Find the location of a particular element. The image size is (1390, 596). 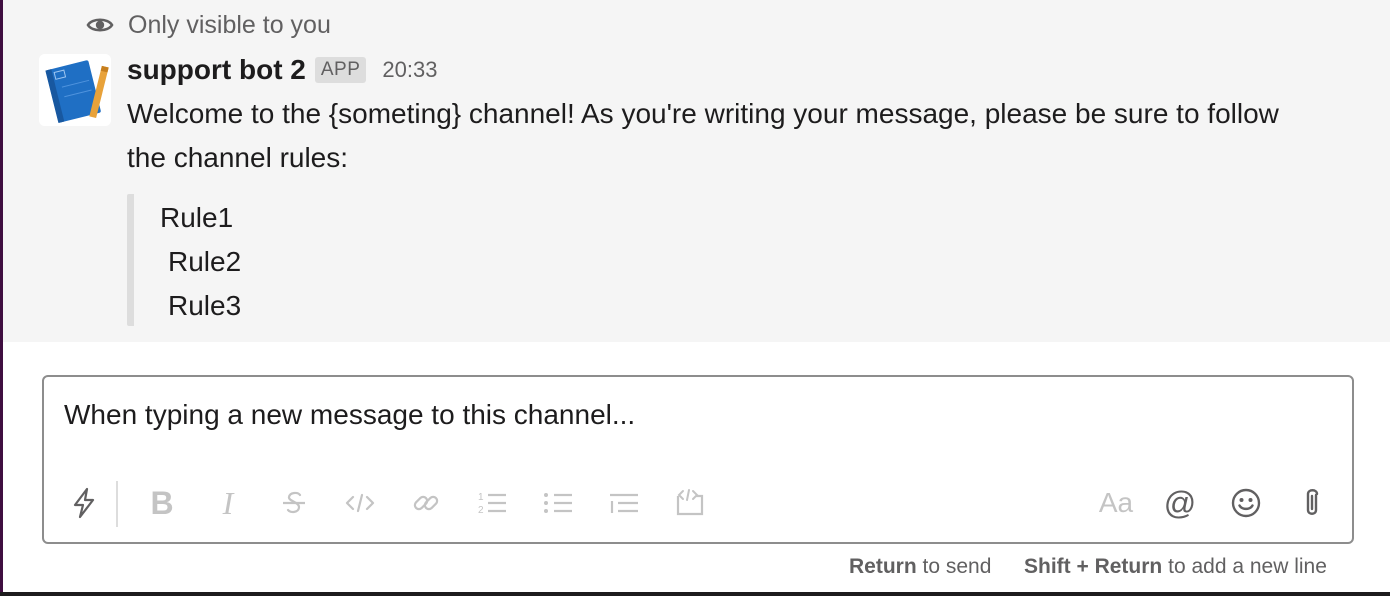

code-icon is located at coordinates (360, 503).